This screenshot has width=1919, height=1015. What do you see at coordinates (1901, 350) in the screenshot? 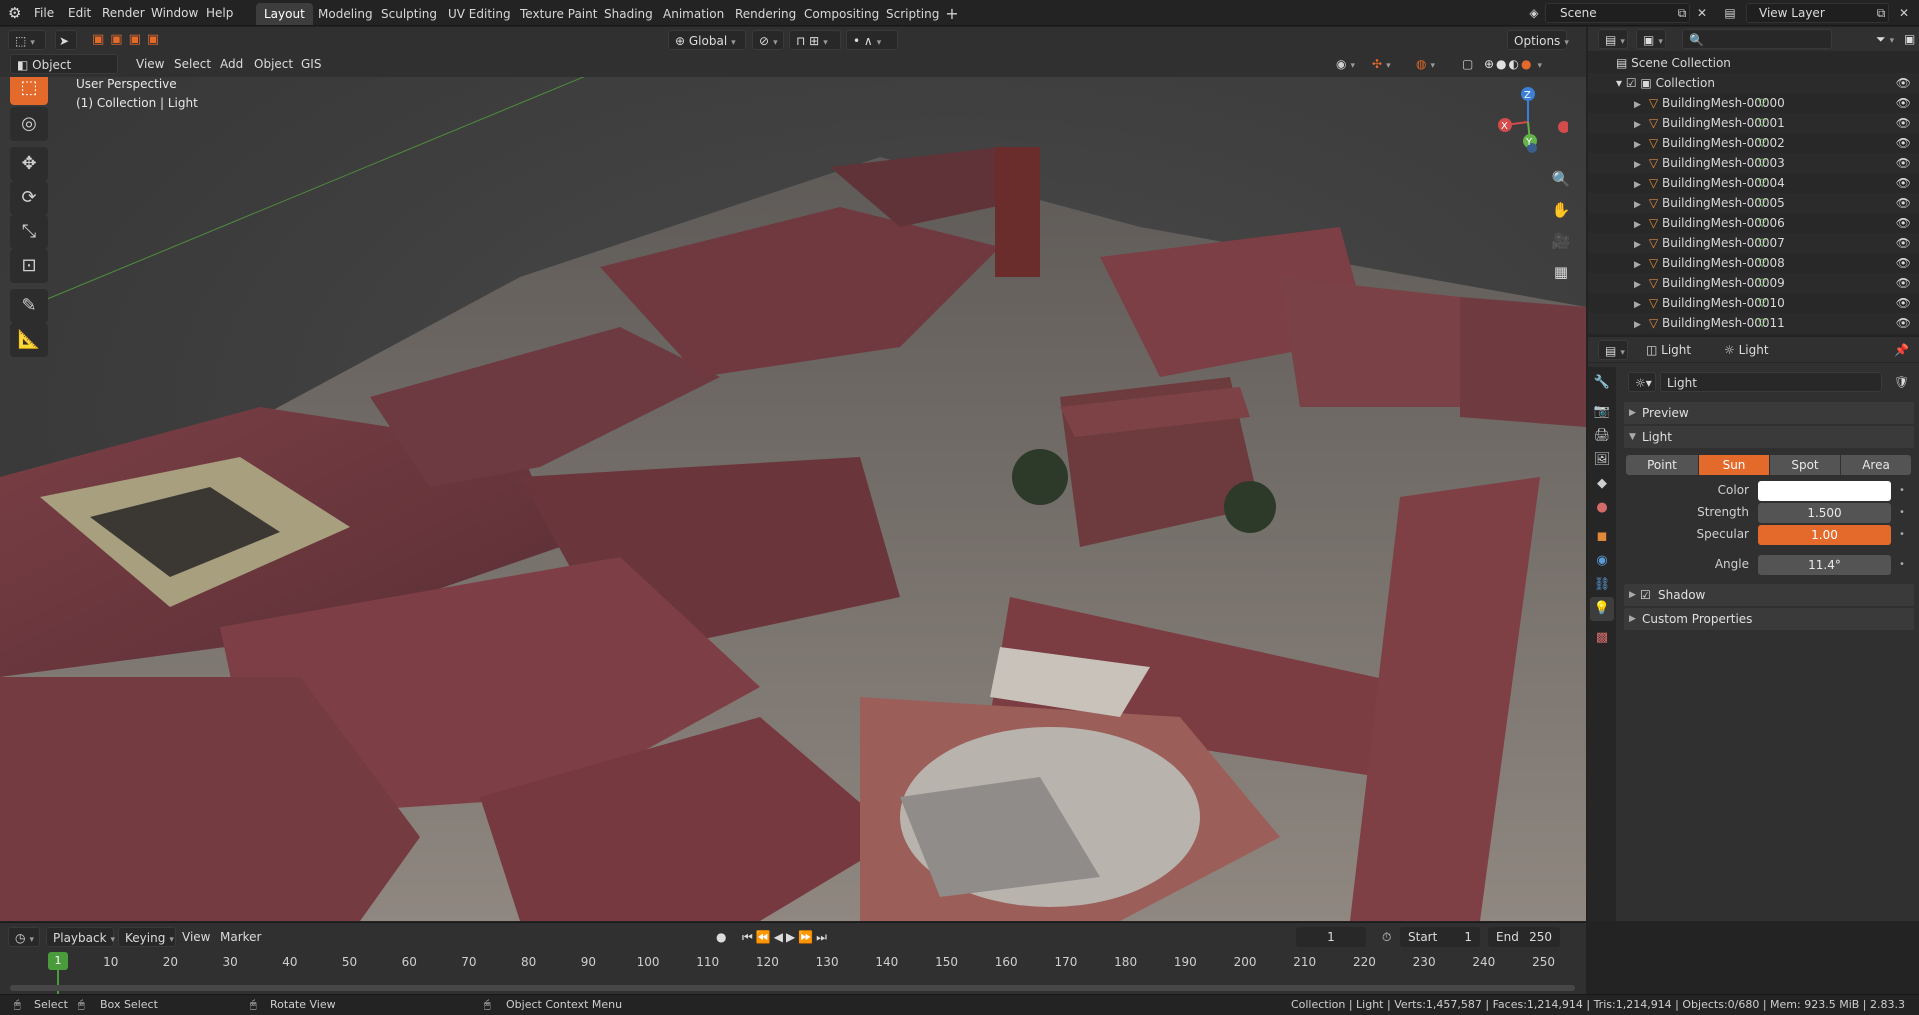
I see `pin-icon: 📌` at bounding box center [1901, 350].